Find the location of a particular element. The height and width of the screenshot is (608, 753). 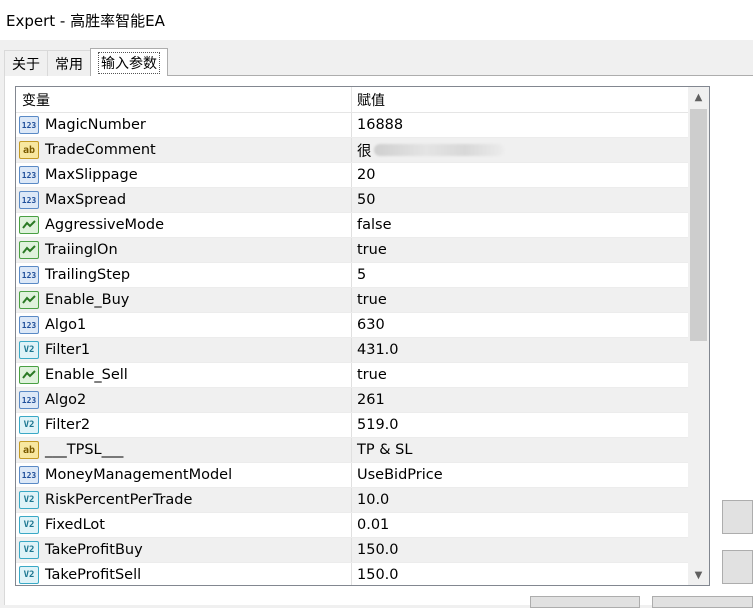

parameter-value-cell: 很 is located at coordinates (520, 150).